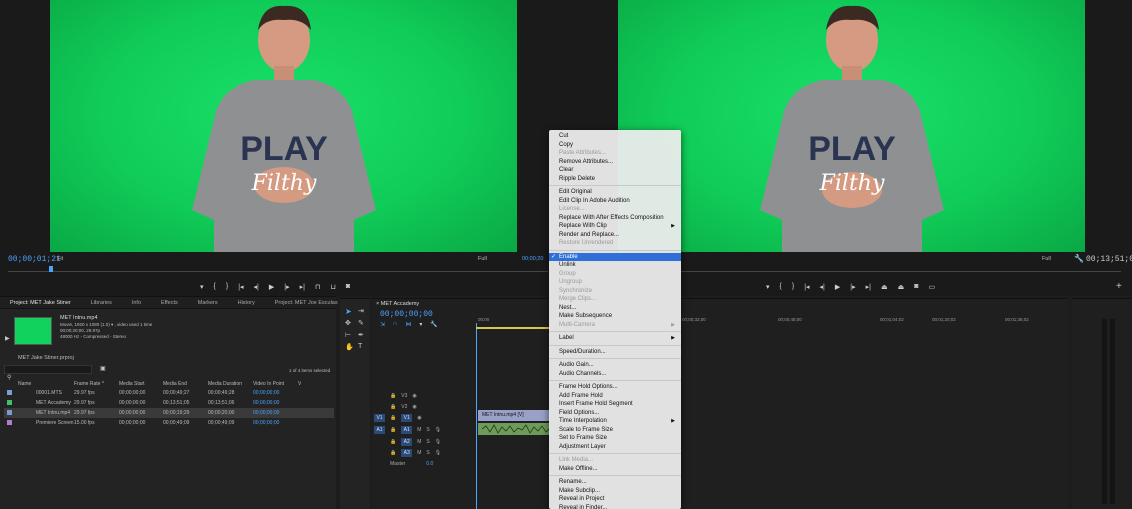  I want to click on menu-item-reveal-in-project: Reveal in Project, so click(615, 499).